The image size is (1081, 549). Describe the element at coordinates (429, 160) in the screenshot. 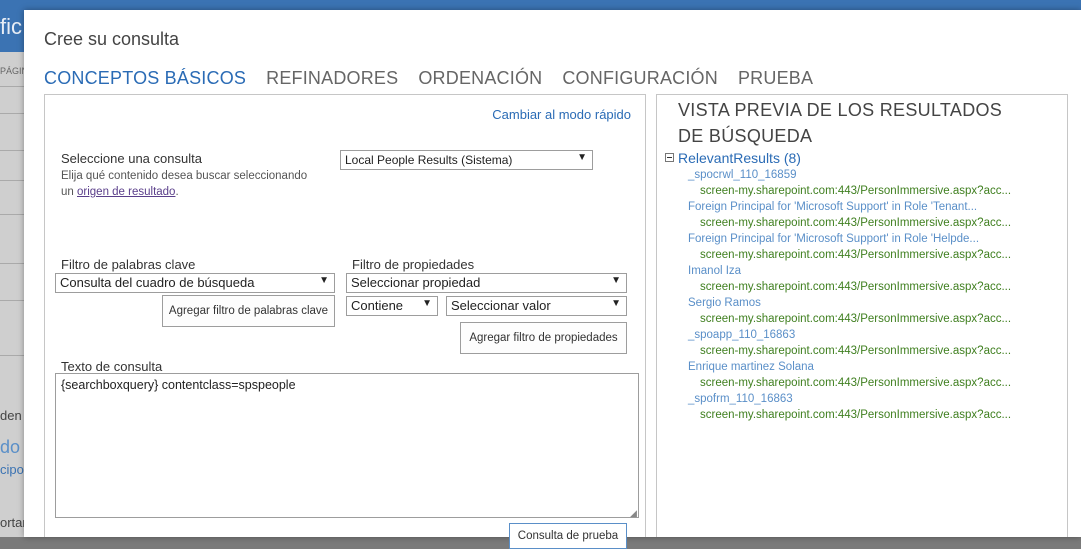

I see `result-source-value: Local People Results (Sistema)` at that location.